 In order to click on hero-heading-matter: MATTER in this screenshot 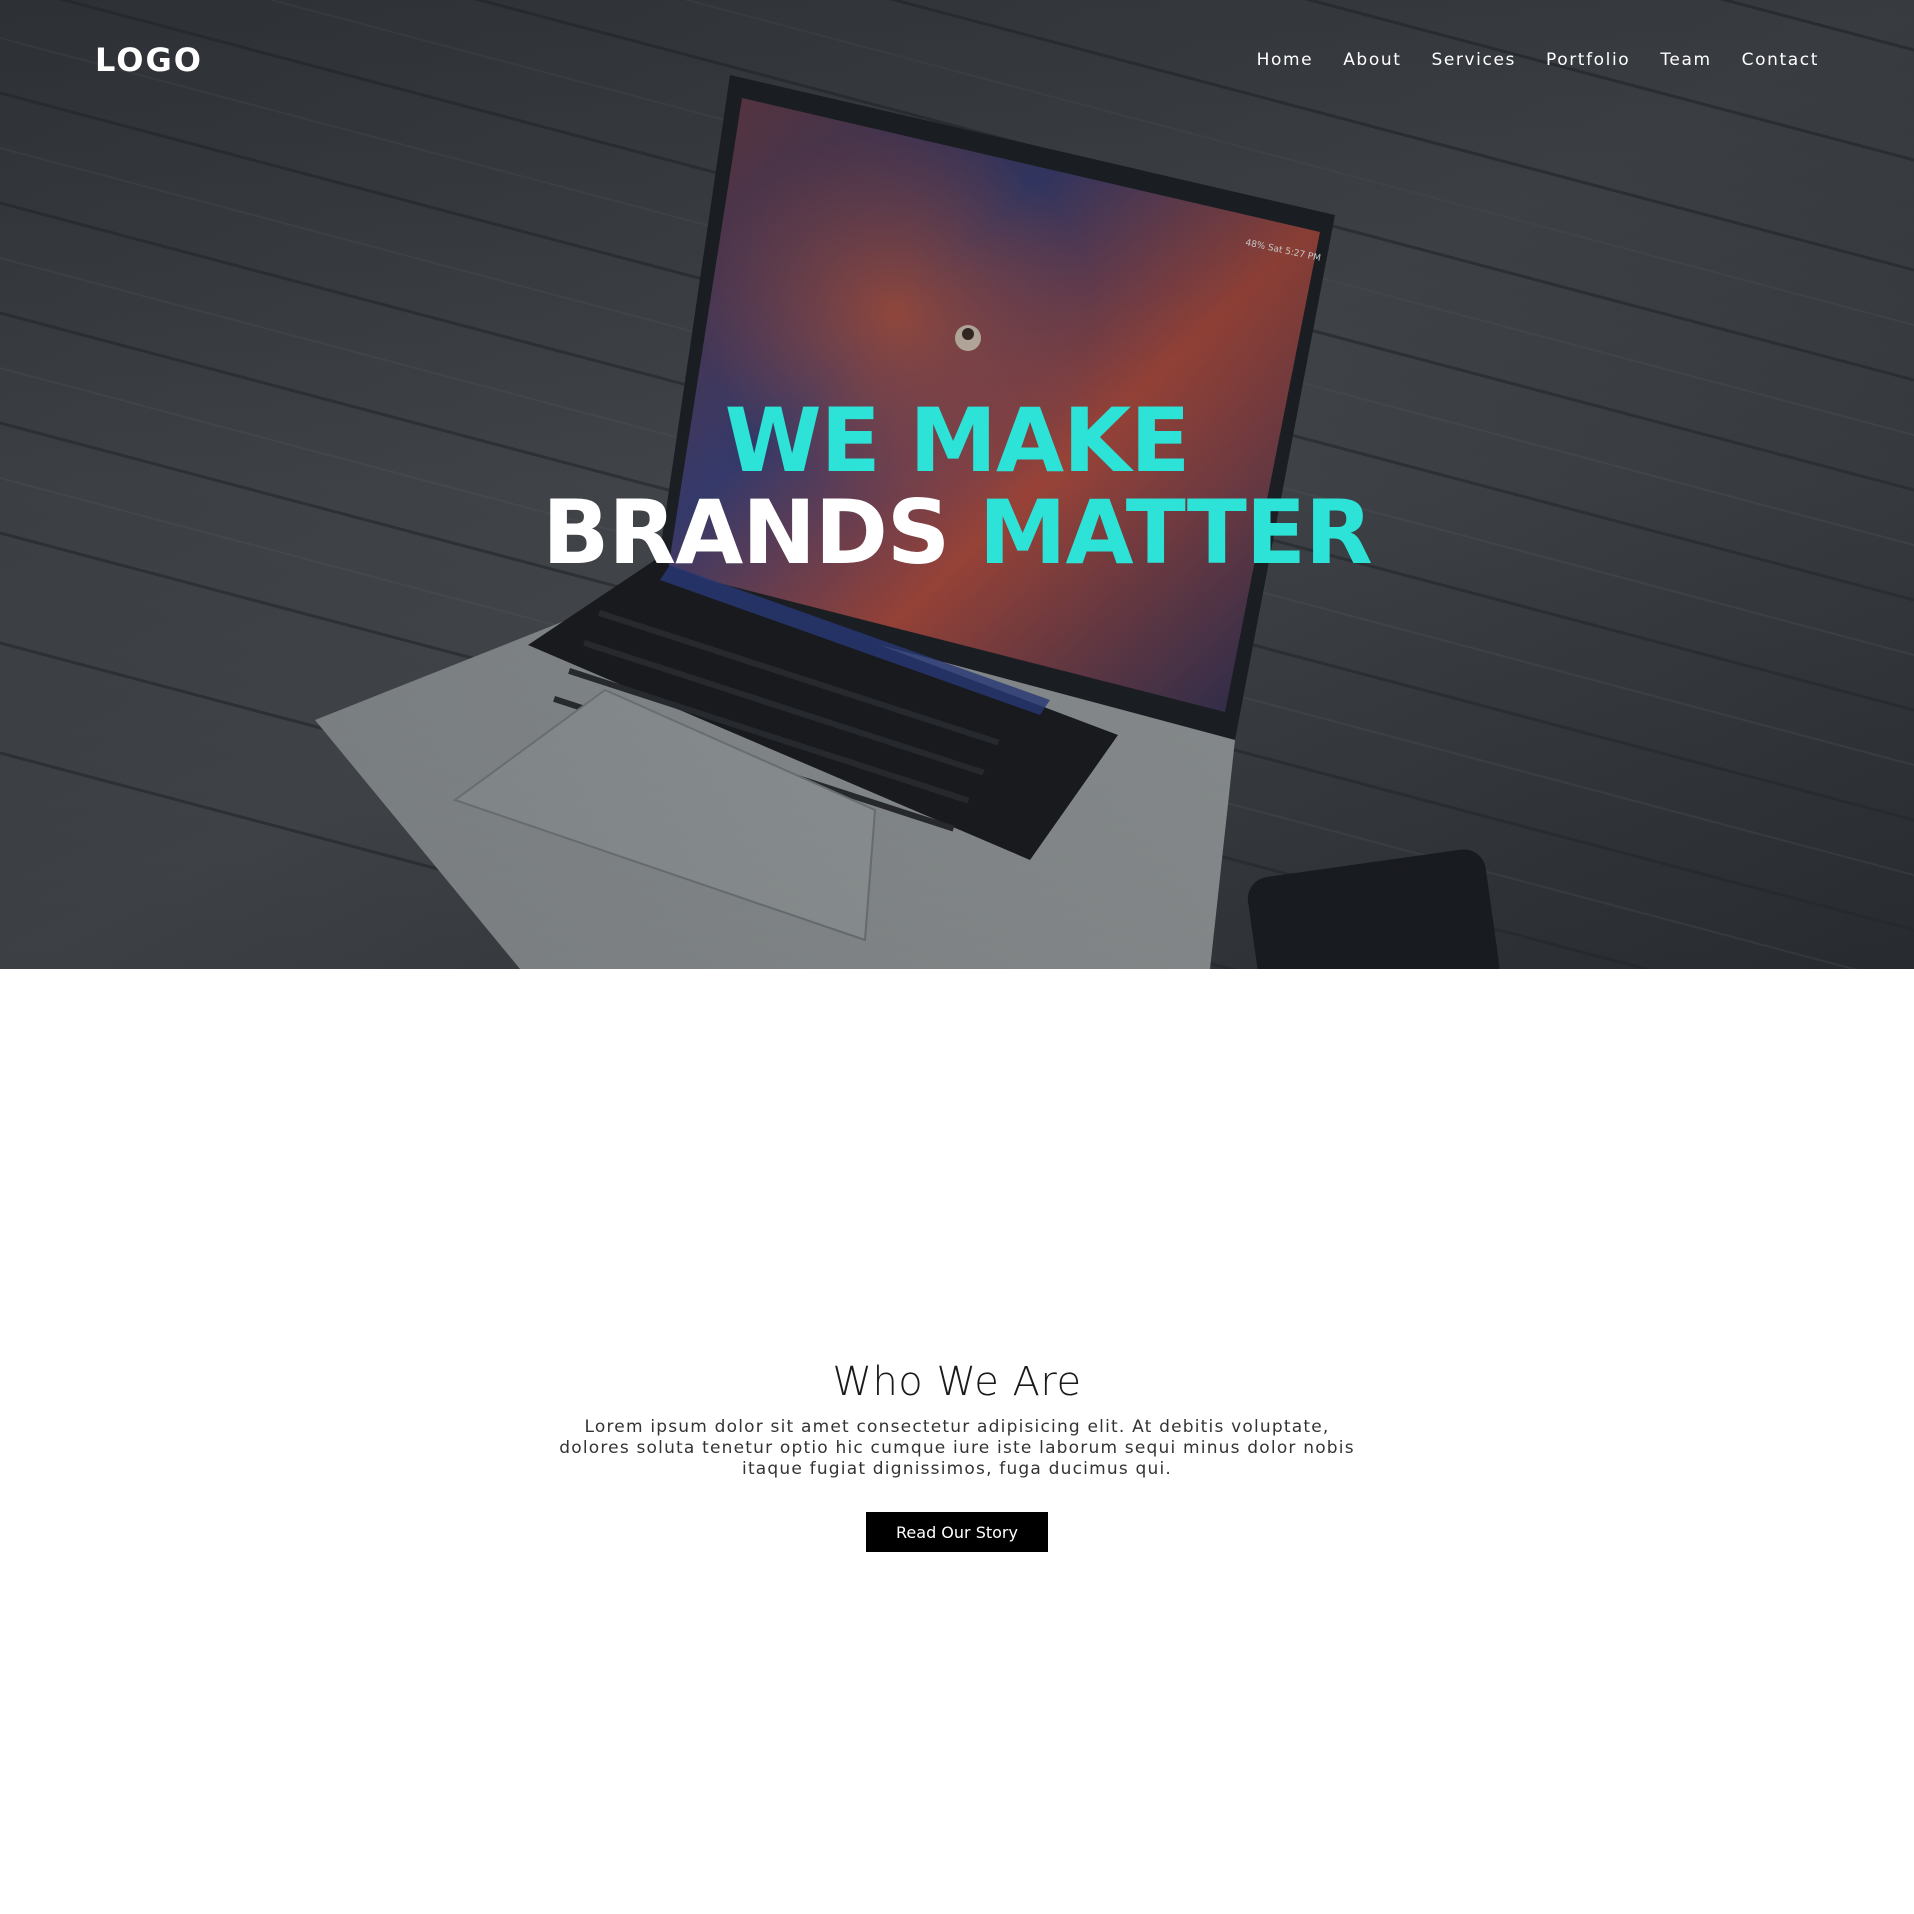, I will do `click(1175, 532)`.